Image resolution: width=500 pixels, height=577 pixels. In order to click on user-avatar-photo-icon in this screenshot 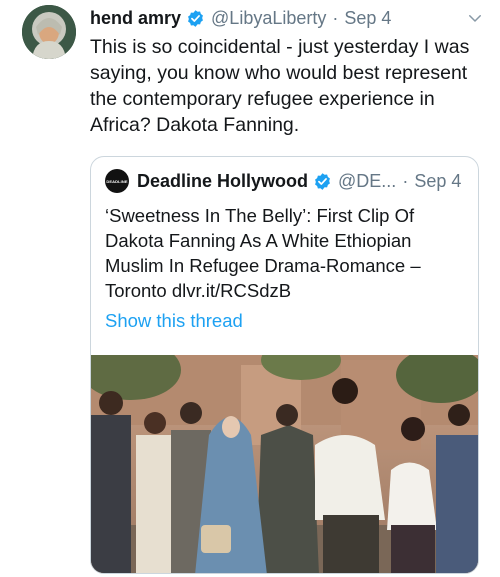, I will do `click(49, 32)`.